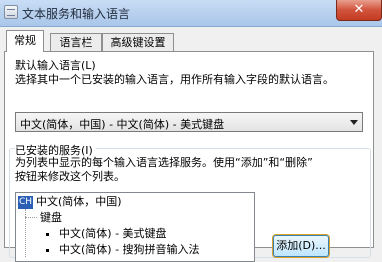 This screenshot has height=262, width=382. What do you see at coordinates (70, 176) in the screenshot?
I see `installed-services-description-line2: 按钮来修改这个列表。` at bounding box center [70, 176].